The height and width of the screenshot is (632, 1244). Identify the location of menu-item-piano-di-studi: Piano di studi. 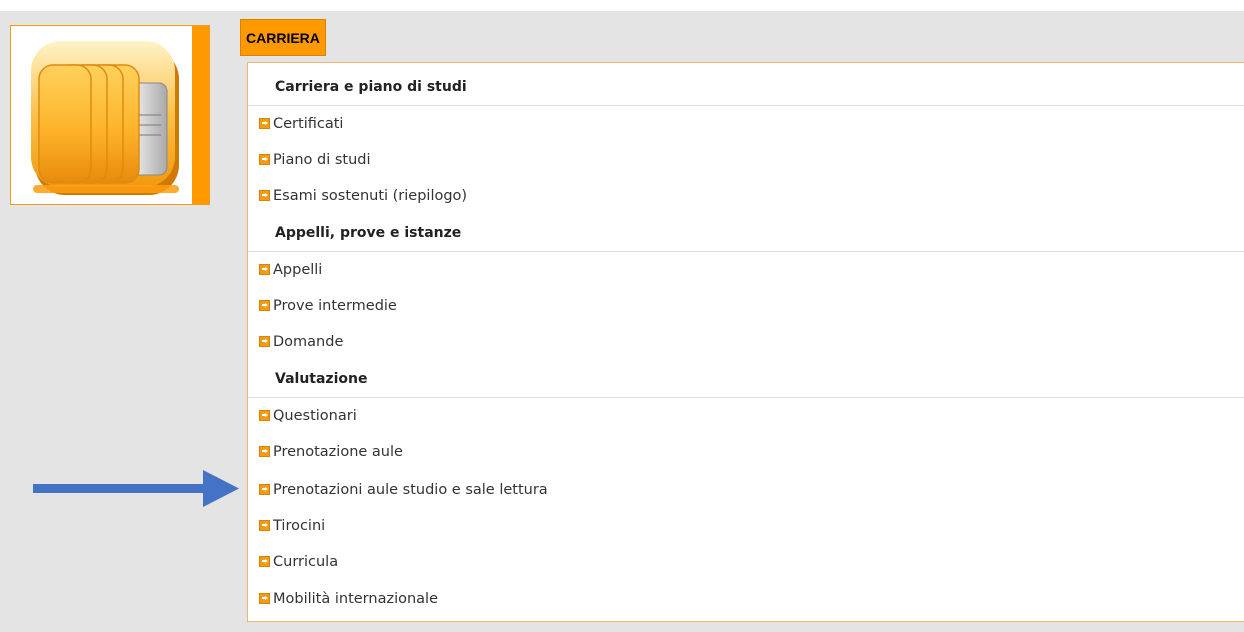
(746, 160).